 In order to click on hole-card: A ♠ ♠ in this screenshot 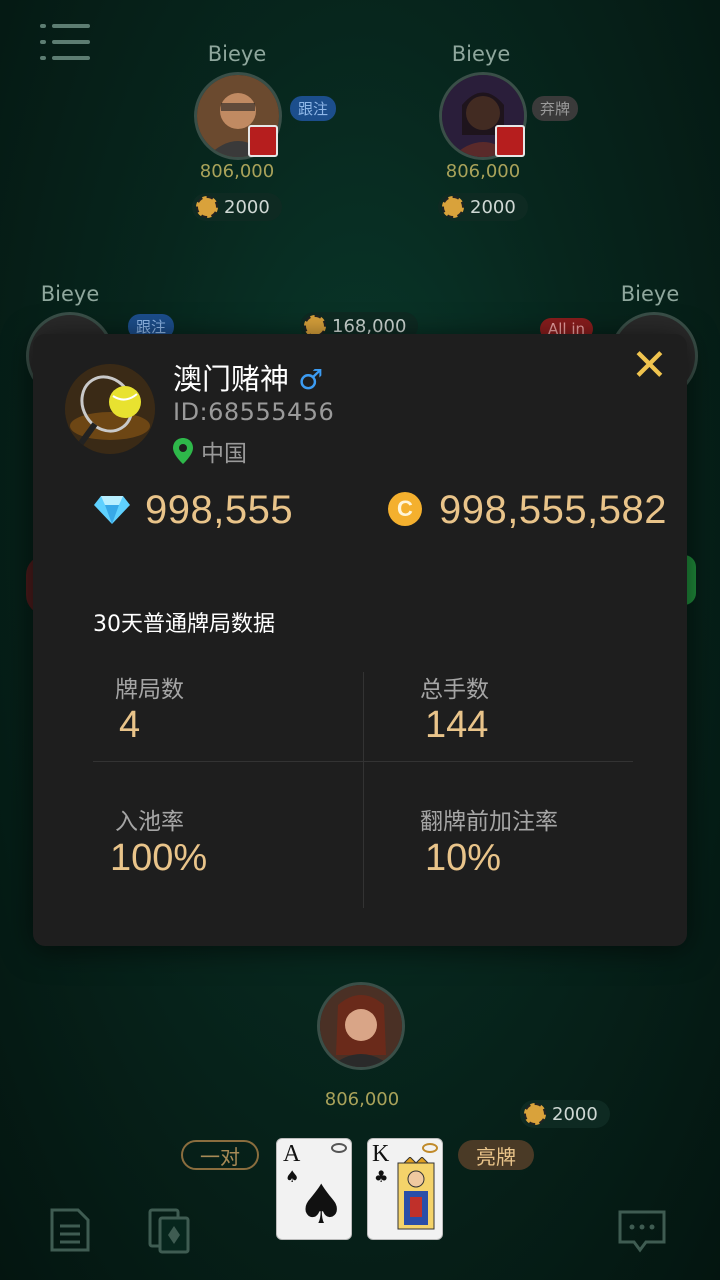, I will do `click(314, 1189)`.